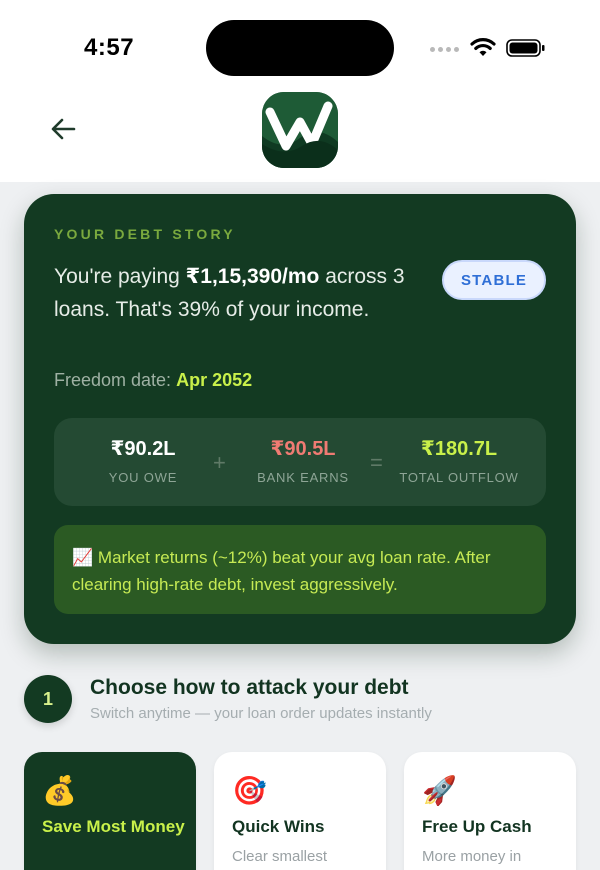 Image resolution: width=600 pixels, height=870 pixels. Describe the element at coordinates (459, 477) in the screenshot. I see `stat-label: TOTAL OUTFLOW` at that location.